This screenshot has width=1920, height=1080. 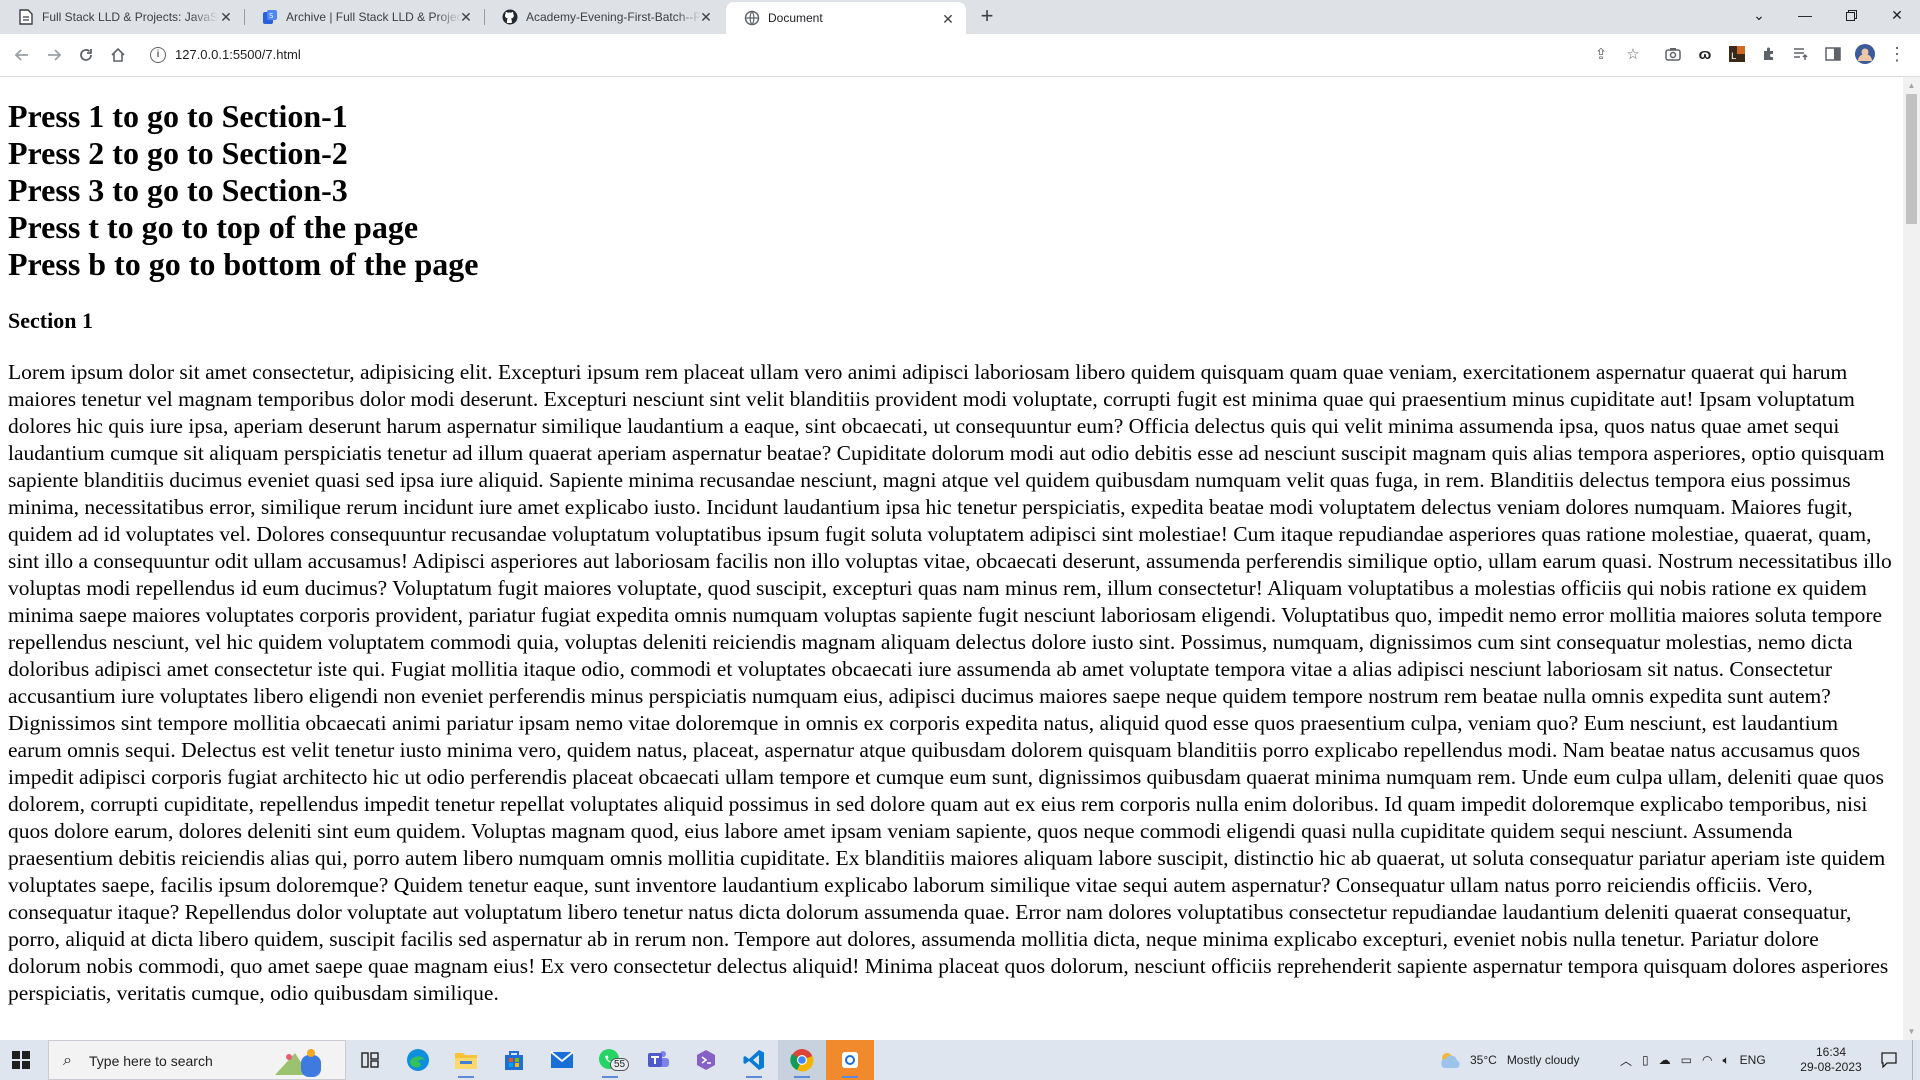 What do you see at coordinates (1897, 54) in the screenshot?
I see `menu-icon: ⋮` at bounding box center [1897, 54].